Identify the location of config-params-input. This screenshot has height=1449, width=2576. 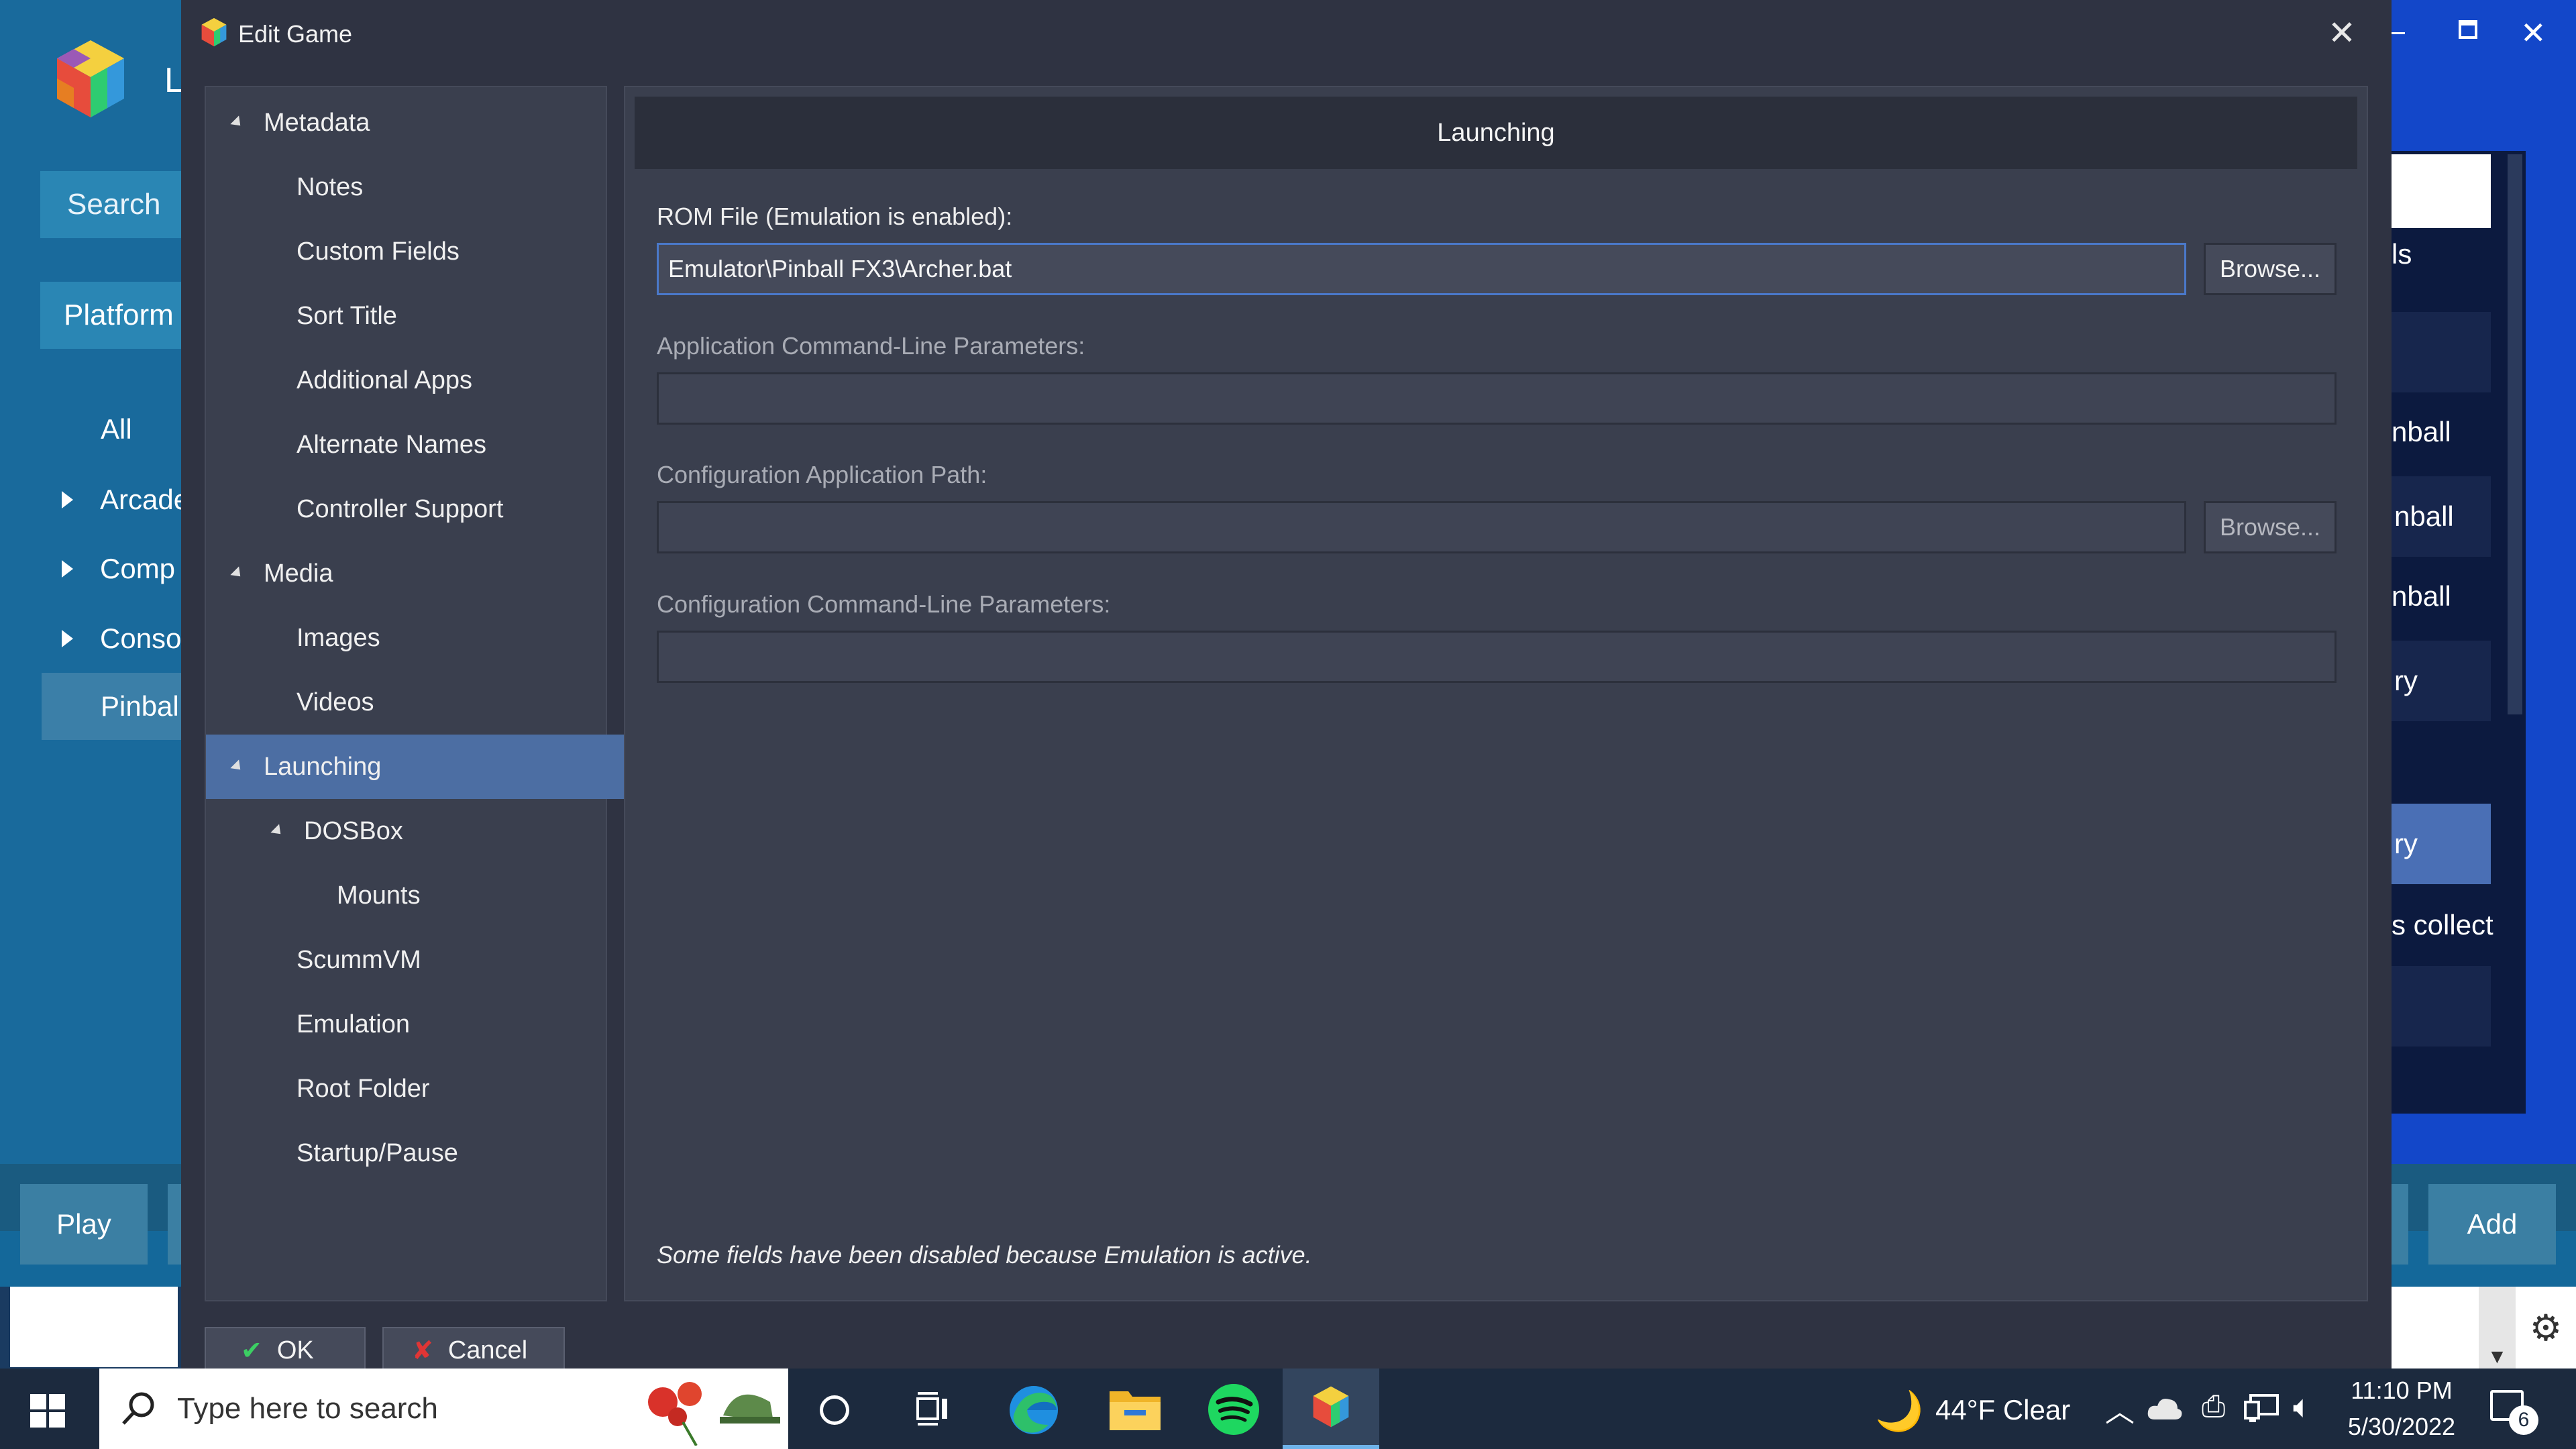
(1497, 657).